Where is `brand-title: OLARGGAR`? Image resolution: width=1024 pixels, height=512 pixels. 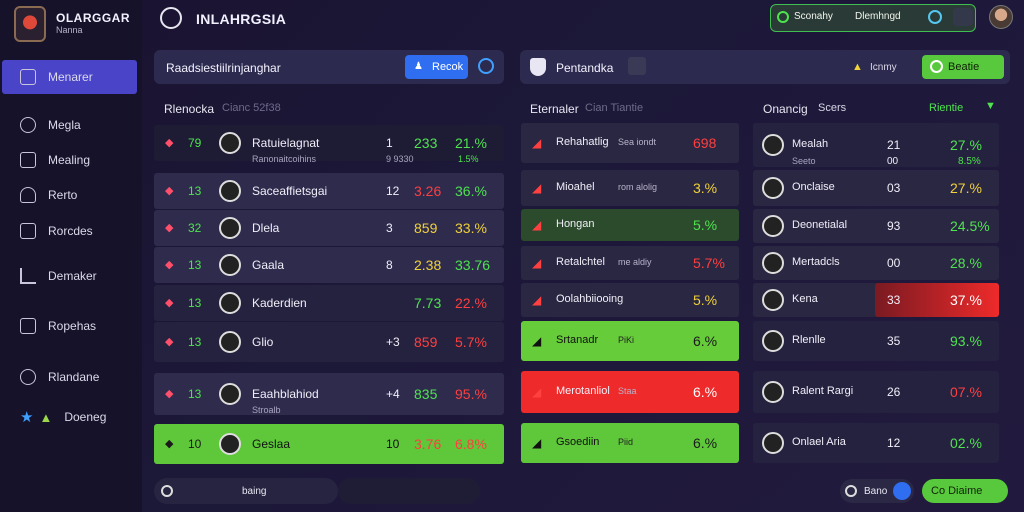 brand-title: OLARGGAR is located at coordinates (93, 18).